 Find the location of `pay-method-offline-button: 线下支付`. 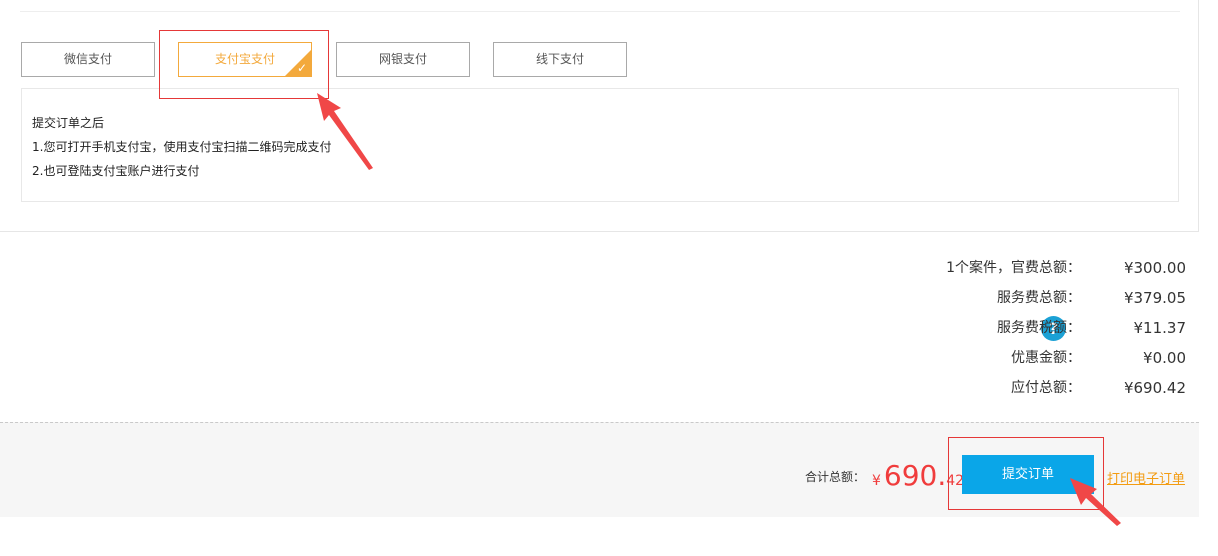

pay-method-offline-button: 线下支付 is located at coordinates (560, 59).